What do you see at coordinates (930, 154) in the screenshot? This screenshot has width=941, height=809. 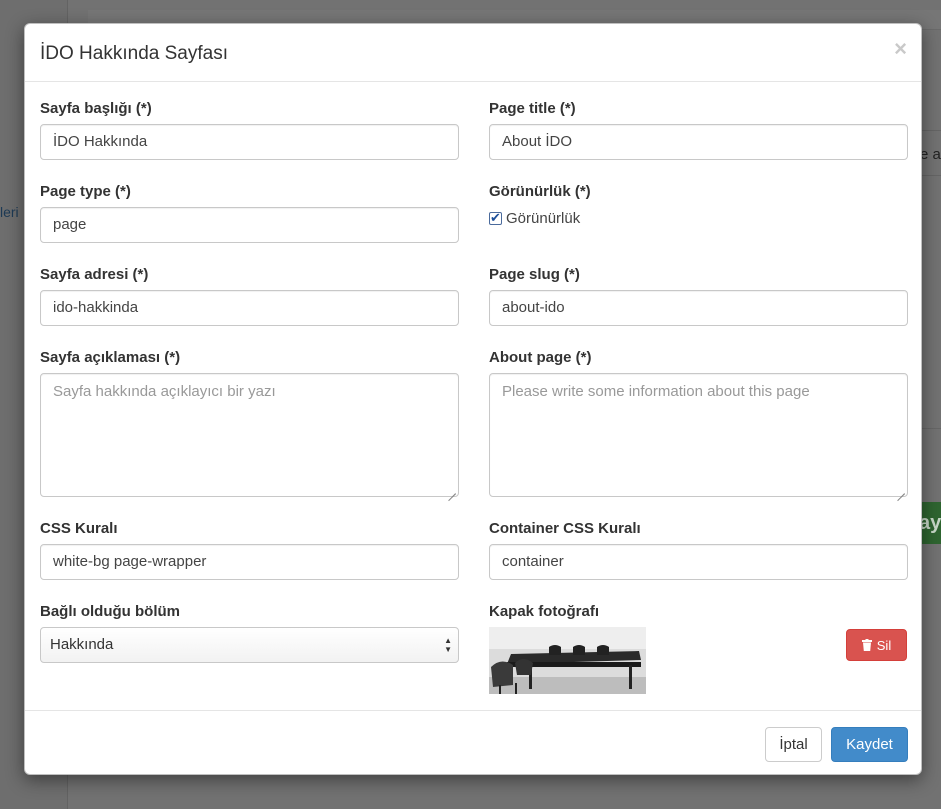 I see `background-panel-text: e a` at bounding box center [930, 154].